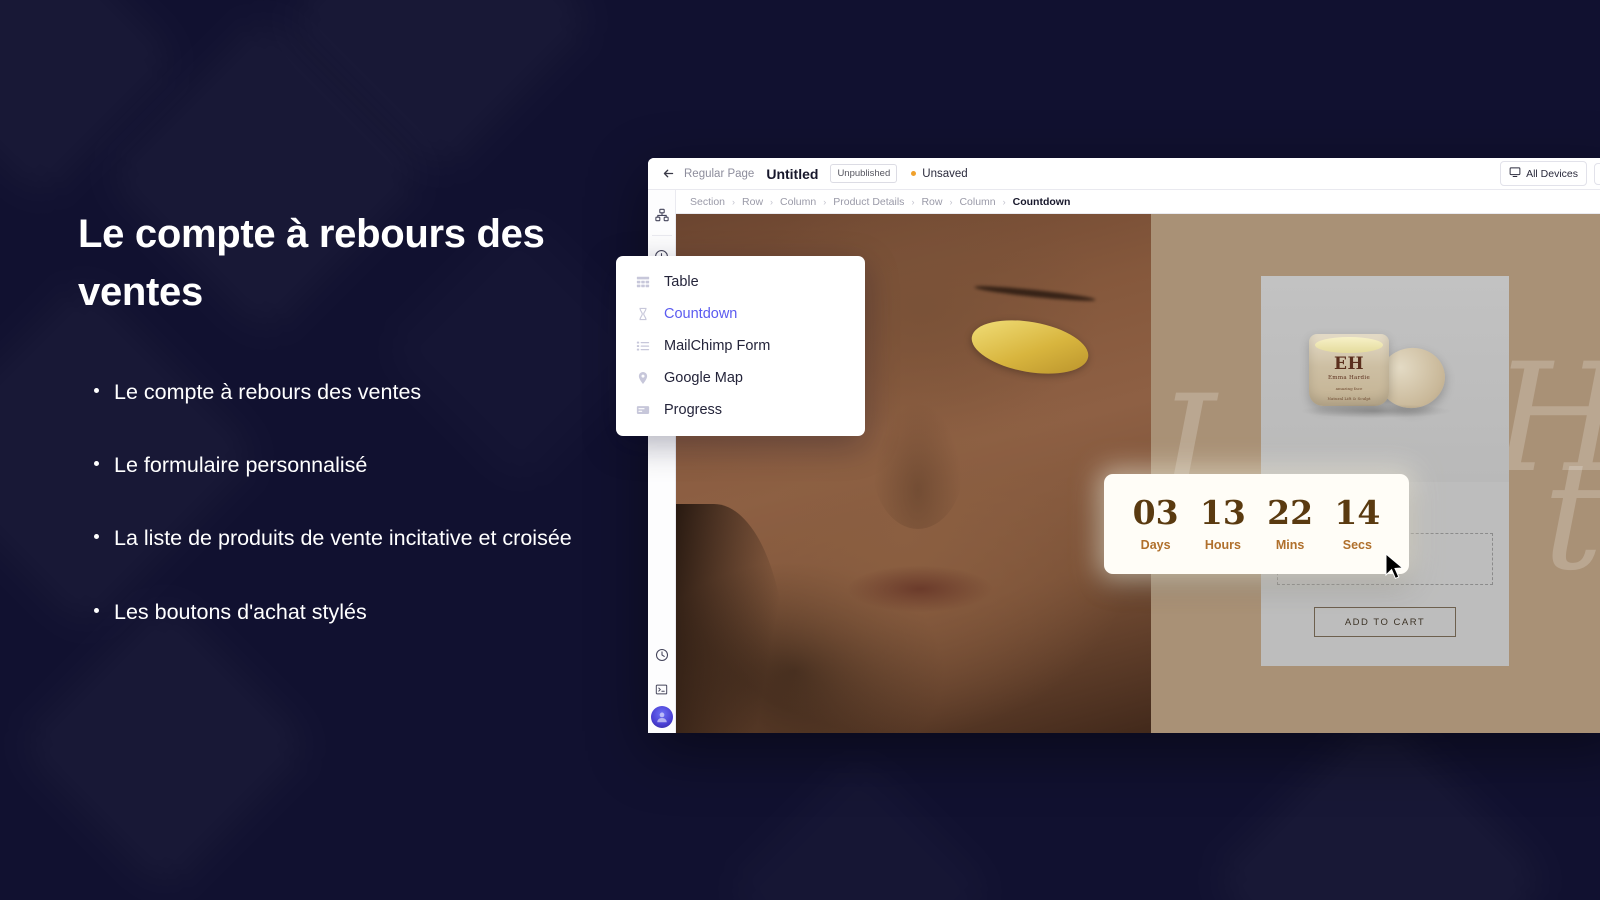 This screenshot has width=1600, height=900. I want to click on jar-shadow, so click(1376, 411).